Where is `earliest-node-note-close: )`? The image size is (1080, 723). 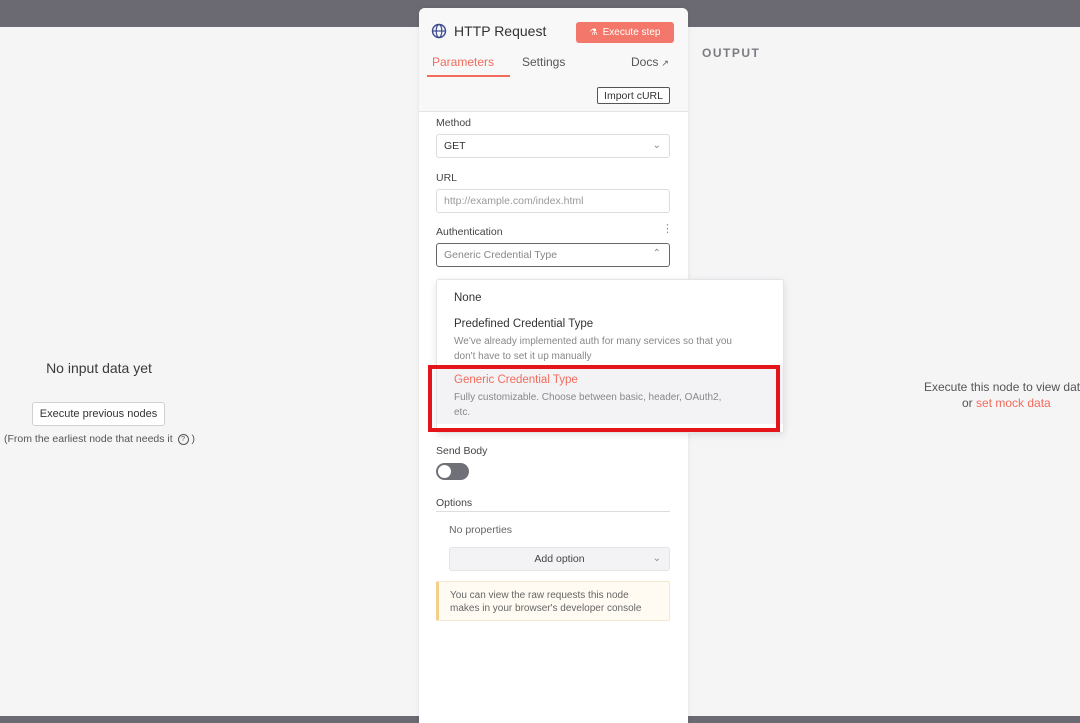
earliest-node-note-close: ) is located at coordinates (193, 439).